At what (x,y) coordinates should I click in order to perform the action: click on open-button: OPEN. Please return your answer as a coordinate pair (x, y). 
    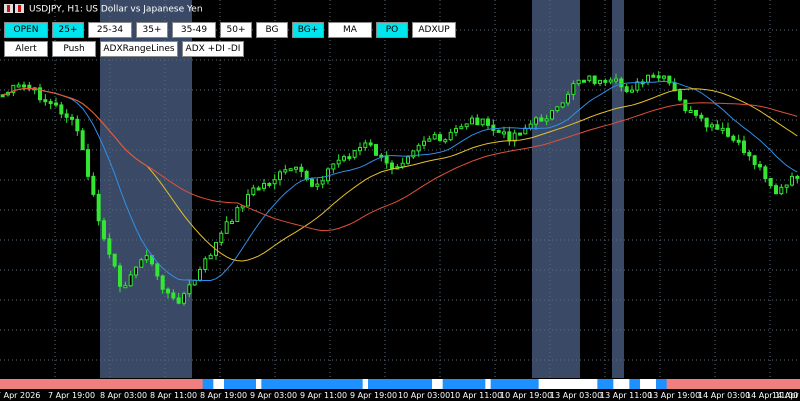
    Looking at the image, I should click on (26, 30).